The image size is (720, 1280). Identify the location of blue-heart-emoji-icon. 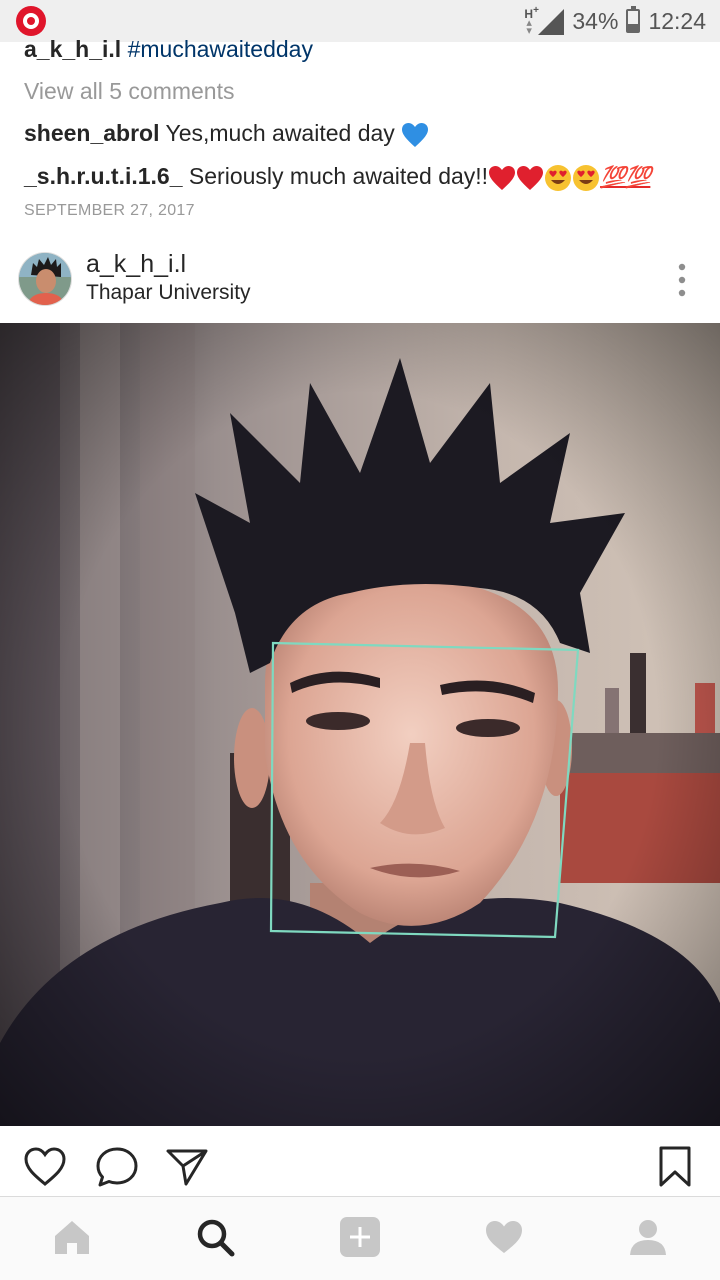
(415, 134).